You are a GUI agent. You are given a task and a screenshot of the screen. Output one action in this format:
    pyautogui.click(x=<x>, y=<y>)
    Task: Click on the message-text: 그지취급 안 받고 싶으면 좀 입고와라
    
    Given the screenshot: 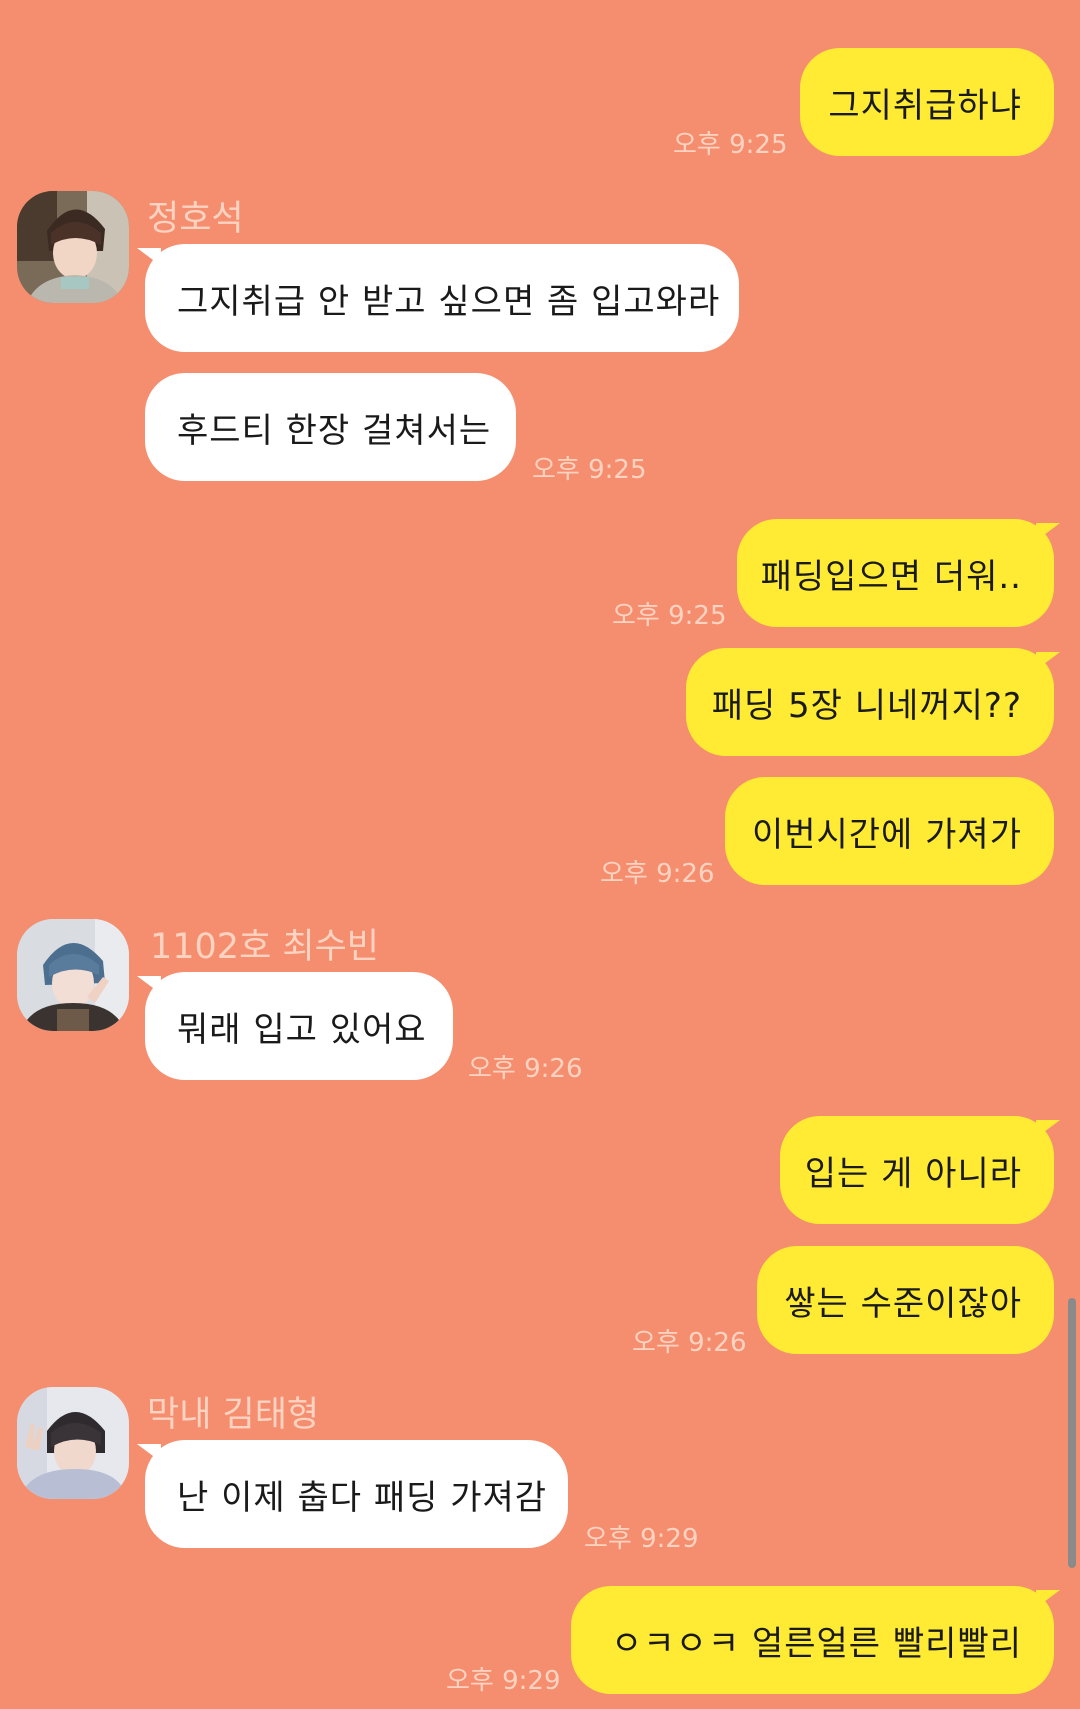 What is the action you would take?
    pyautogui.click(x=449, y=301)
    